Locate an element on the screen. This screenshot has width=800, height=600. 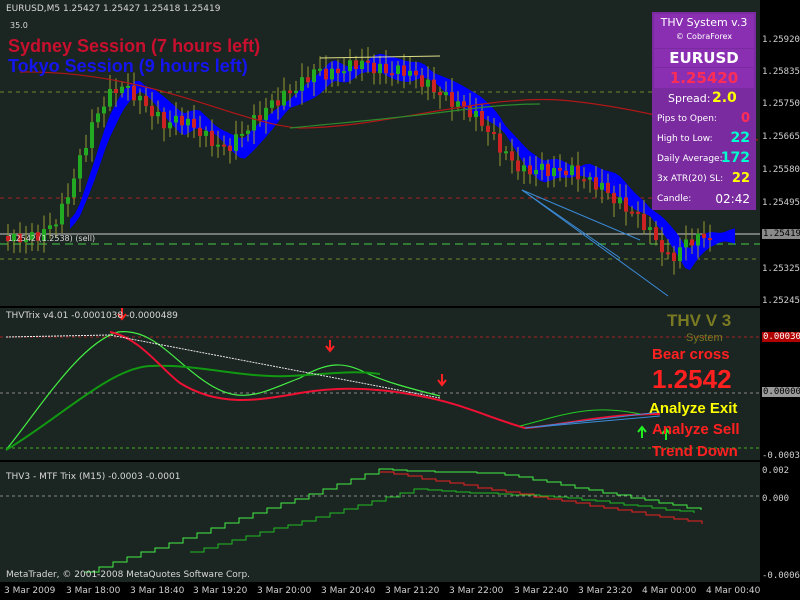
panel-candle-row: Candle: 02:42 is located at coordinates (704, 199).